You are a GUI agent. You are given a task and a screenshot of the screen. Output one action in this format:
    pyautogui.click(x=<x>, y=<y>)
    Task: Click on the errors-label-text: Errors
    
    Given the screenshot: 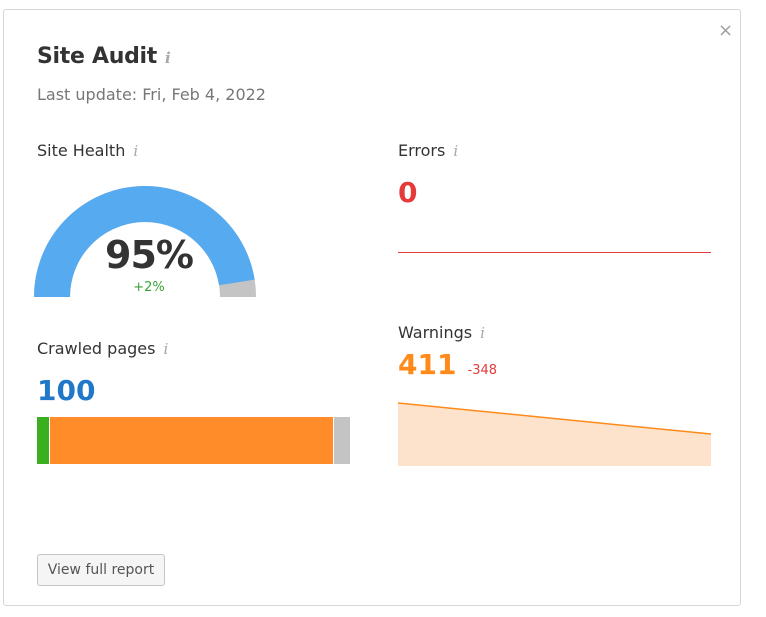 What is the action you would take?
    pyautogui.click(x=422, y=150)
    